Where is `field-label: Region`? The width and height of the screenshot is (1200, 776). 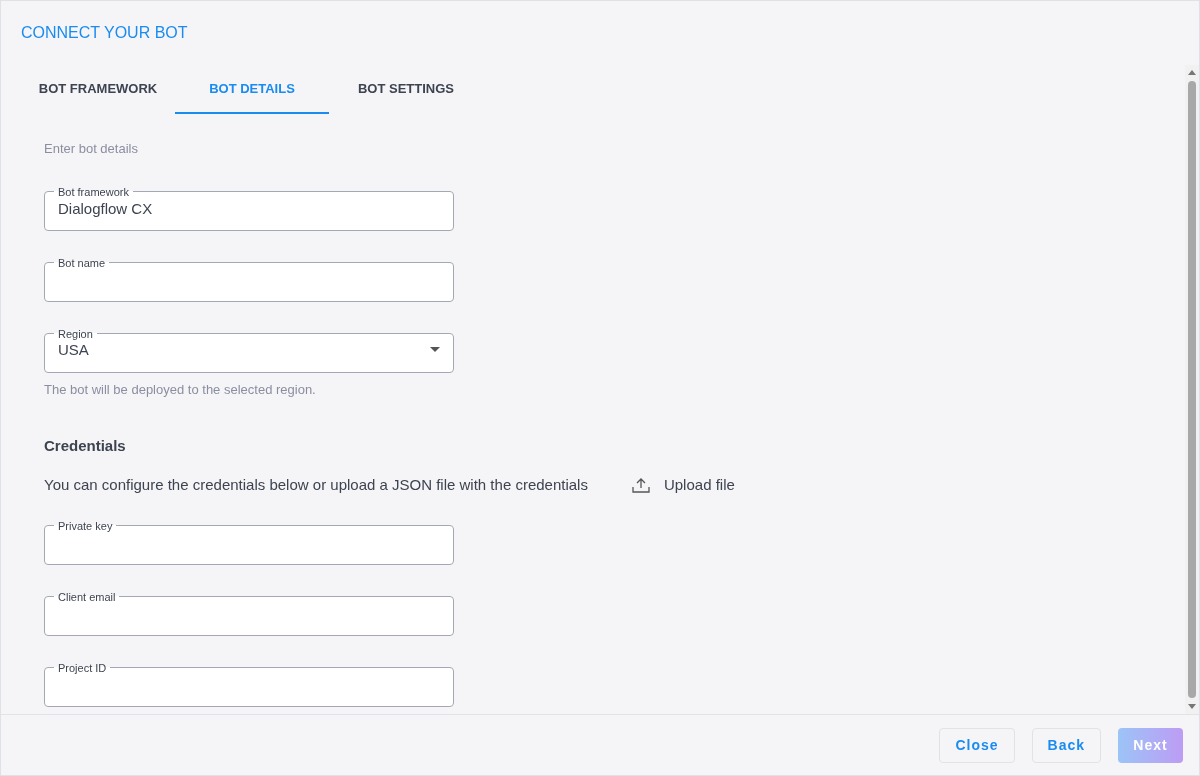 field-label: Region is located at coordinates (75, 333).